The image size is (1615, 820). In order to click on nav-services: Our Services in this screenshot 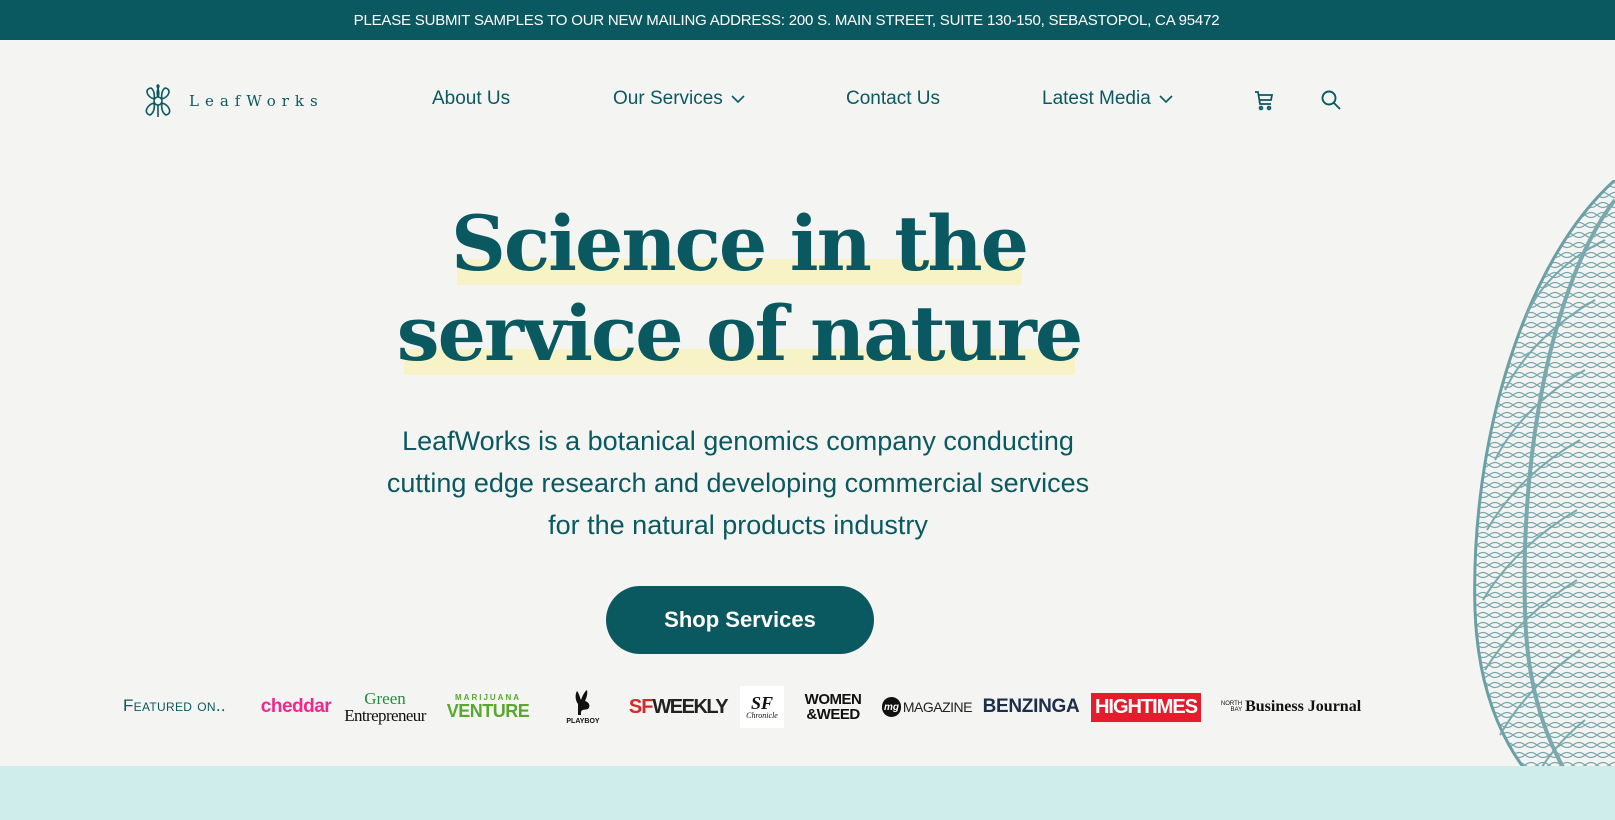, I will do `click(679, 99)`.